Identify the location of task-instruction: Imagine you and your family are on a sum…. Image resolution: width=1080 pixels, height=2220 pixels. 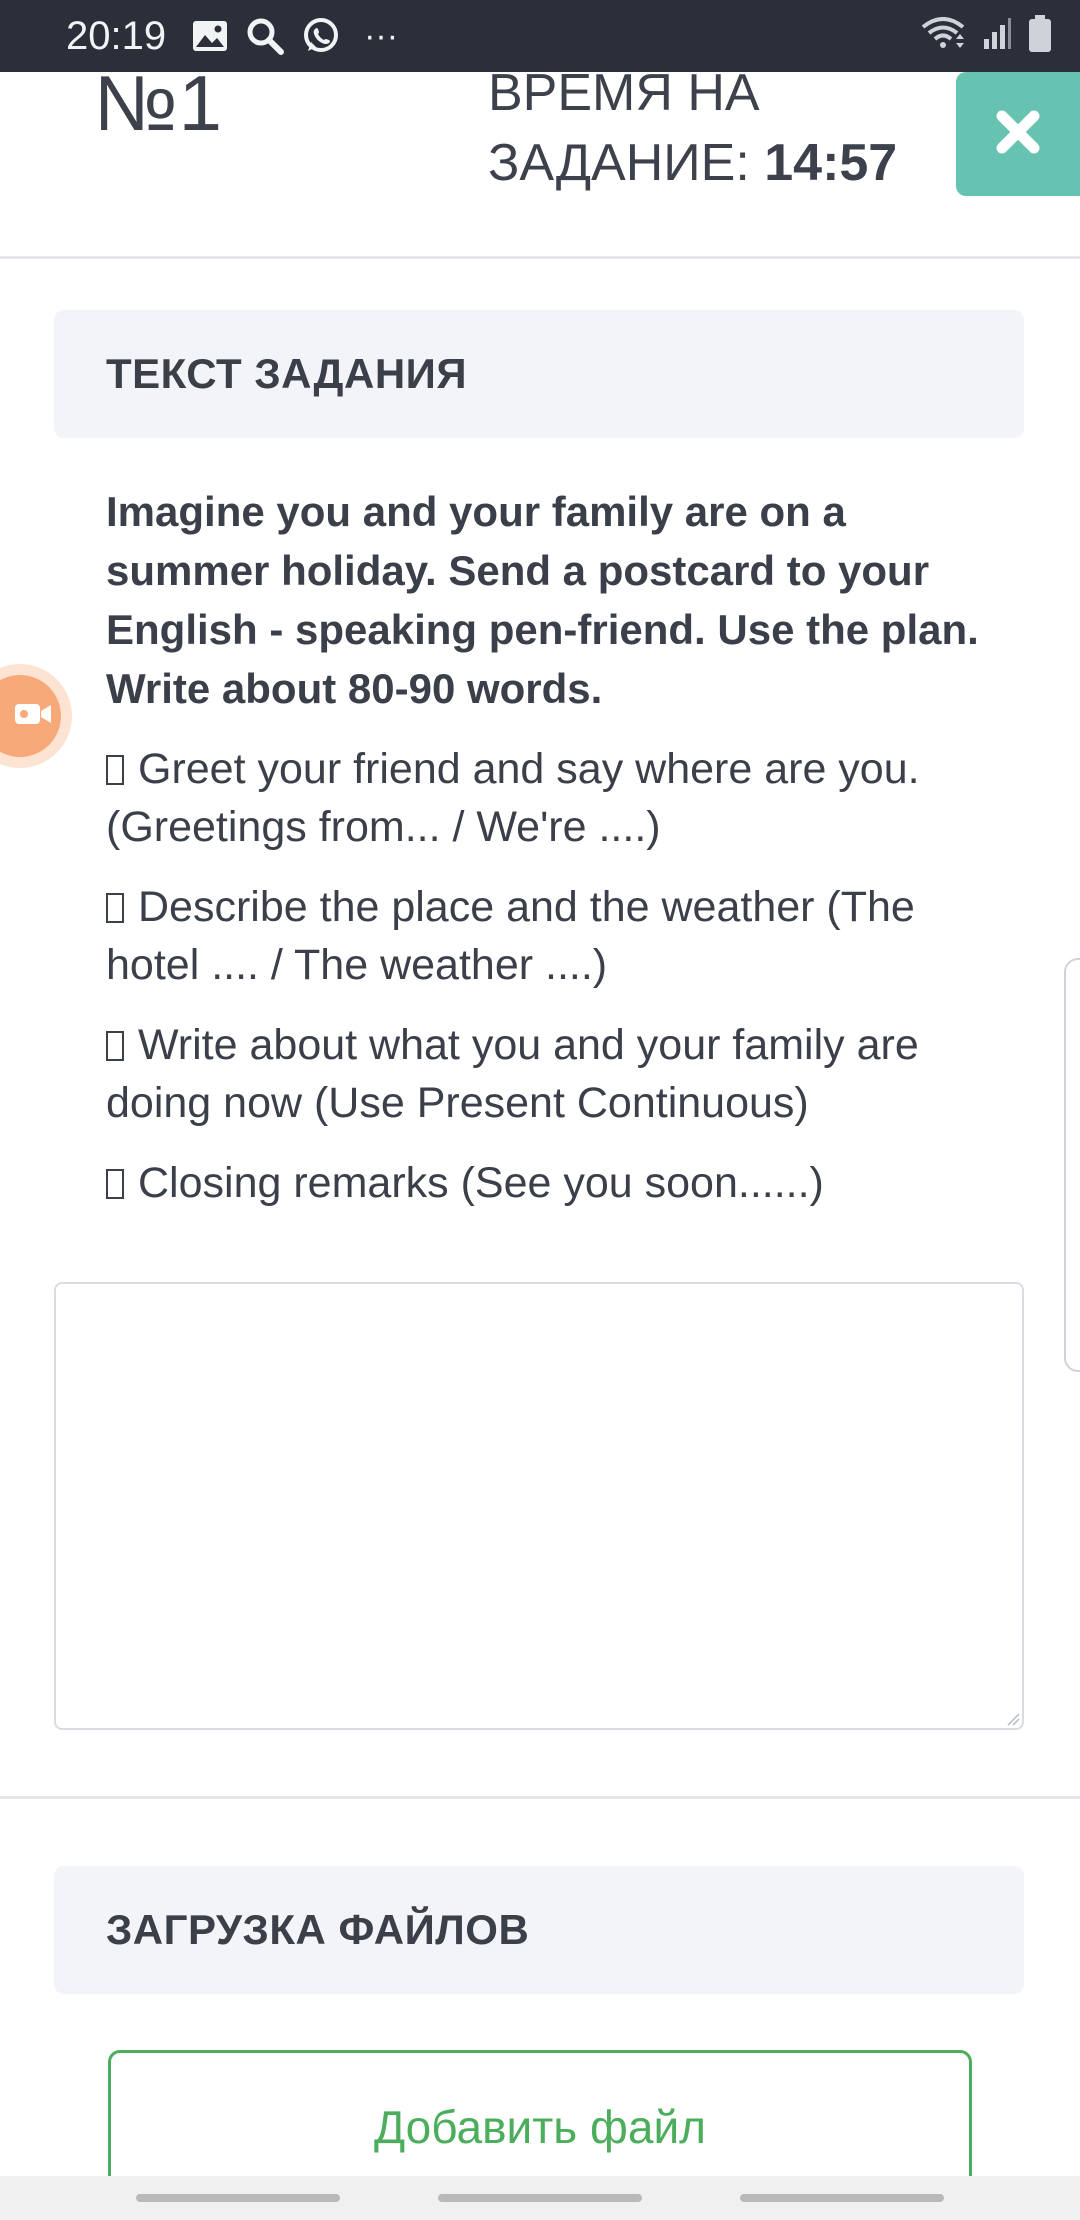
(542, 600).